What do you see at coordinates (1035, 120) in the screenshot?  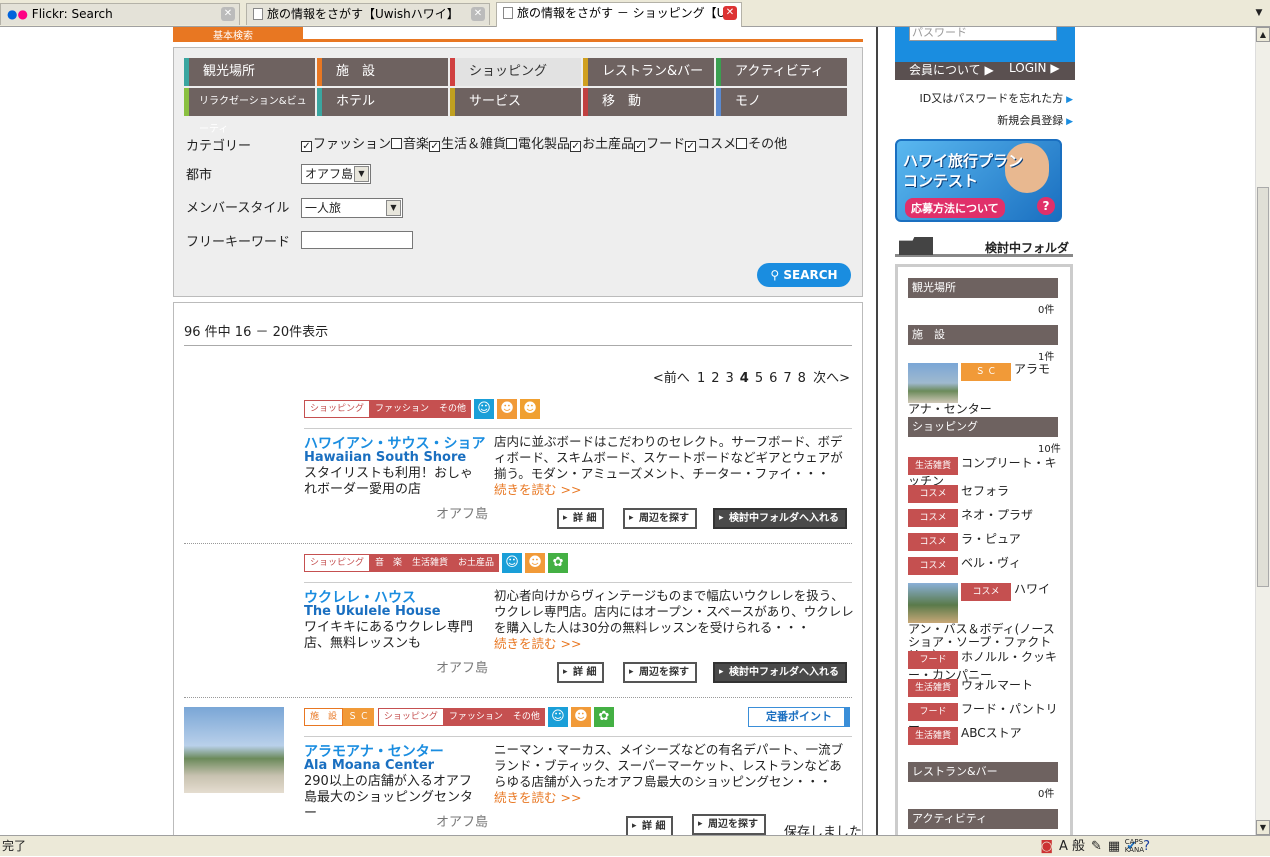 I see `register-link: 新規会員登録` at bounding box center [1035, 120].